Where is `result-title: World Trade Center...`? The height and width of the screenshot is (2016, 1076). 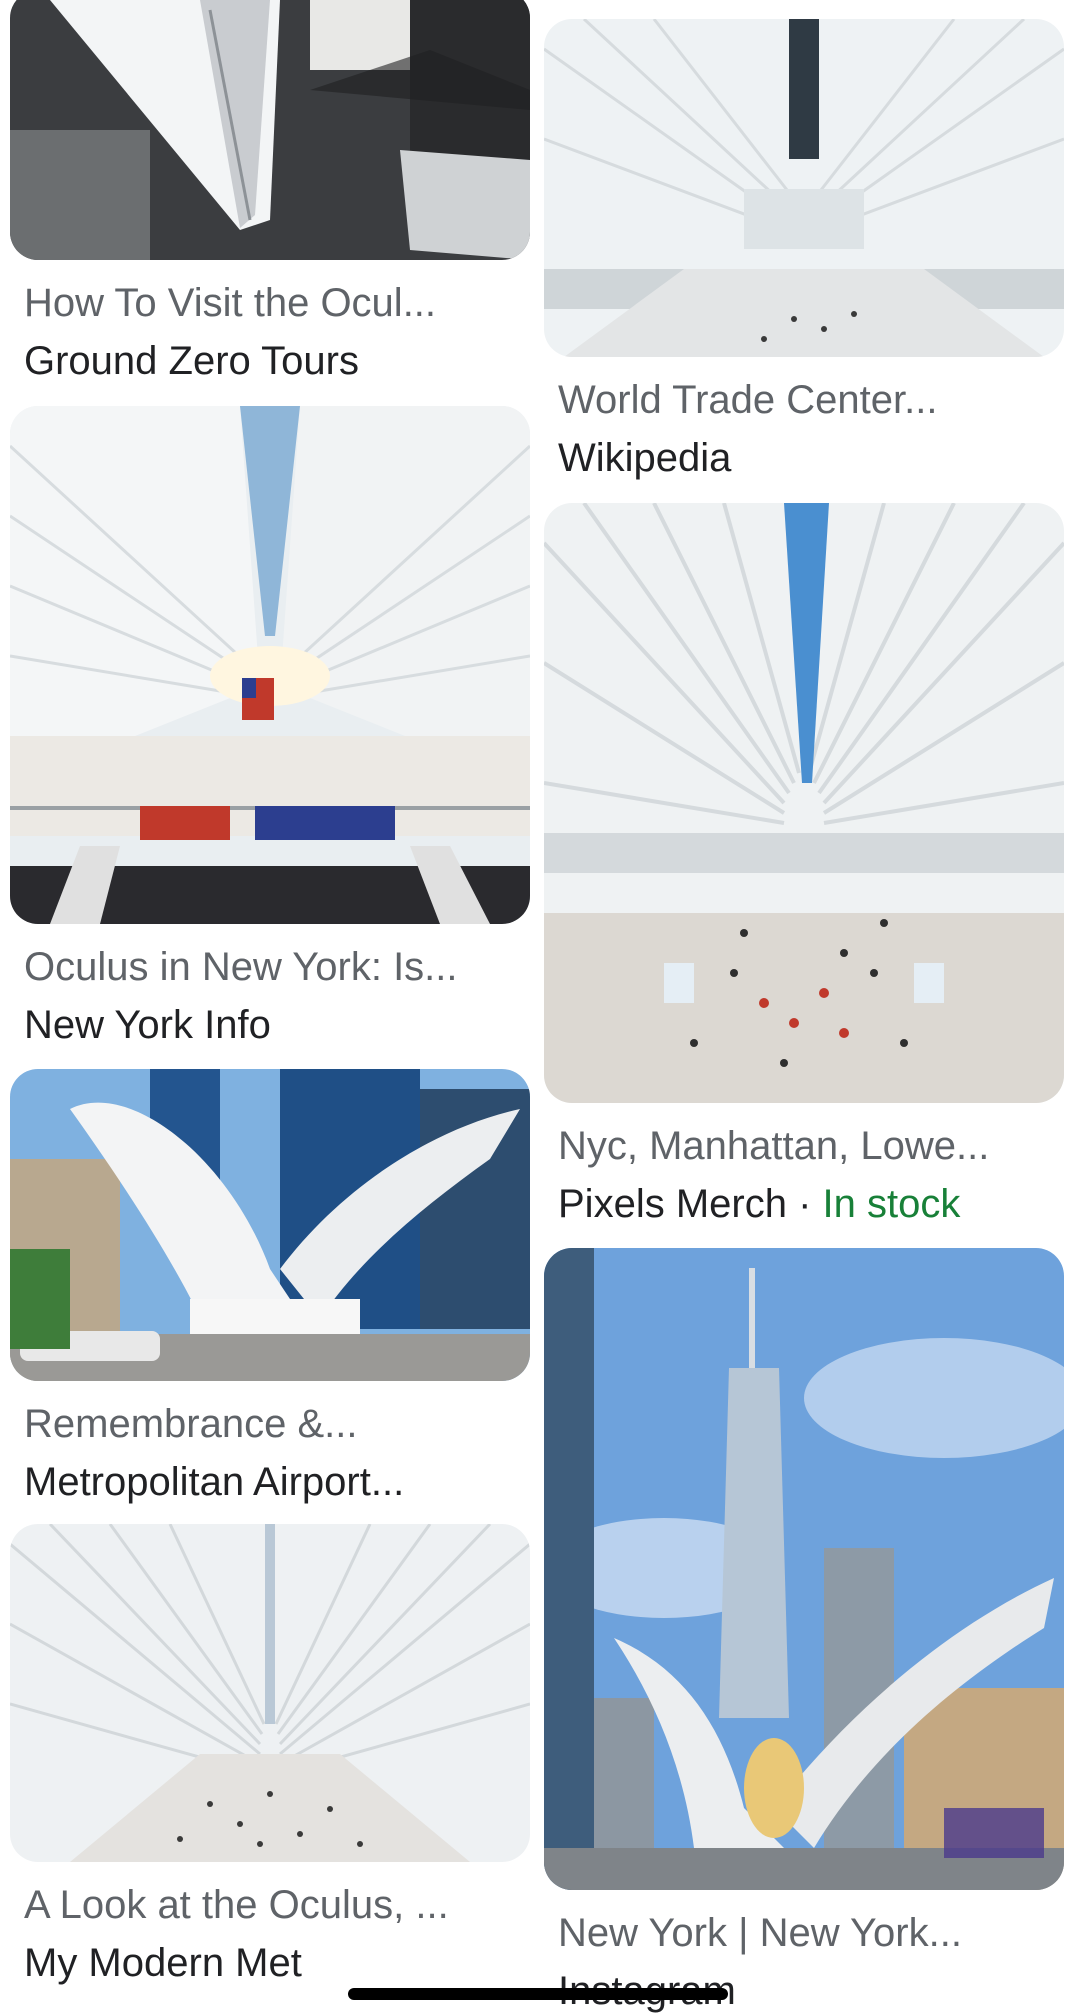 result-title: World Trade Center... is located at coordinates (808, 400).